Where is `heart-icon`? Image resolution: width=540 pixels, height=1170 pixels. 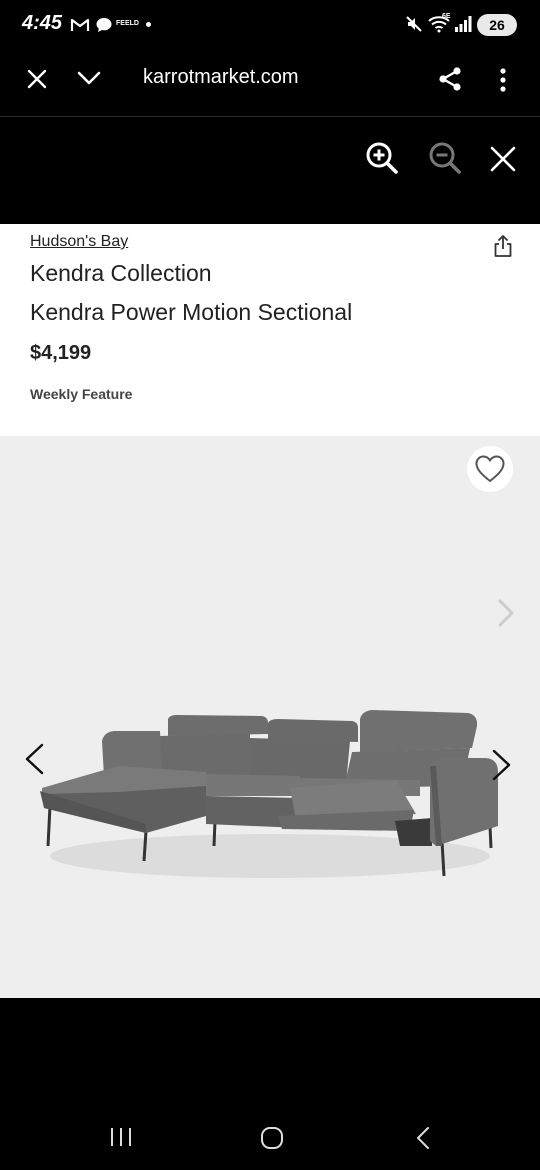 heart-icon is located at coordinates (490, 469).